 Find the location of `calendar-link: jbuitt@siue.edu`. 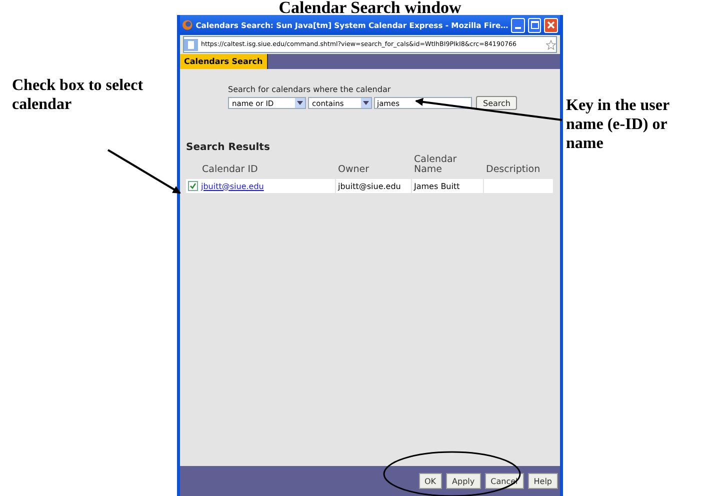

calendar-link: jbuitt@siue.edu is located at coordinates (232, 186).